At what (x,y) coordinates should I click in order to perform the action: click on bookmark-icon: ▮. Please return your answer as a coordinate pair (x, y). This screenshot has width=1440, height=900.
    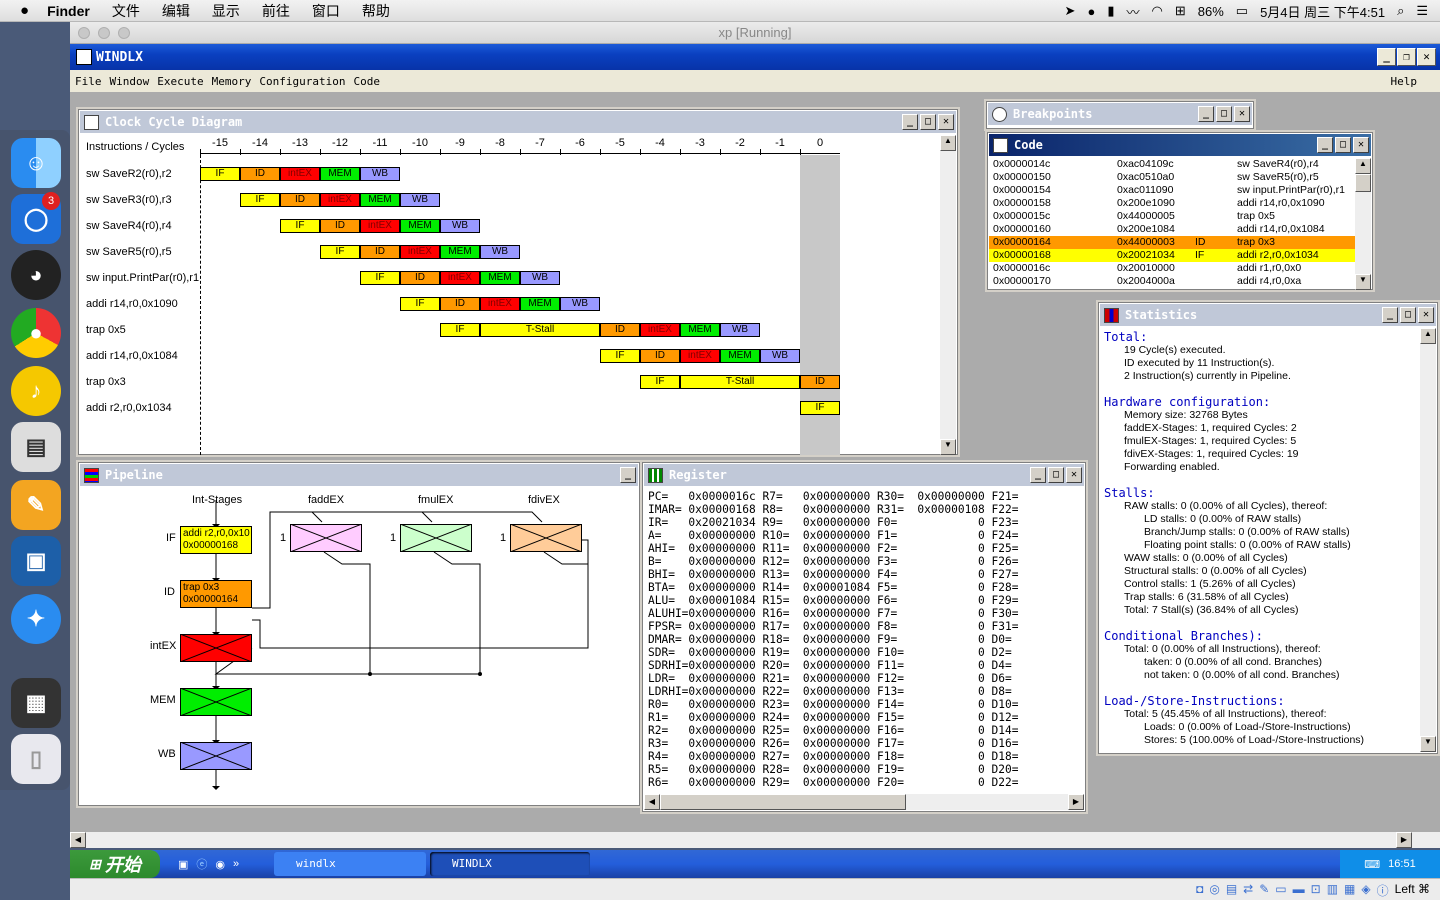
    Looking at the image, I should click on (1110, 11).